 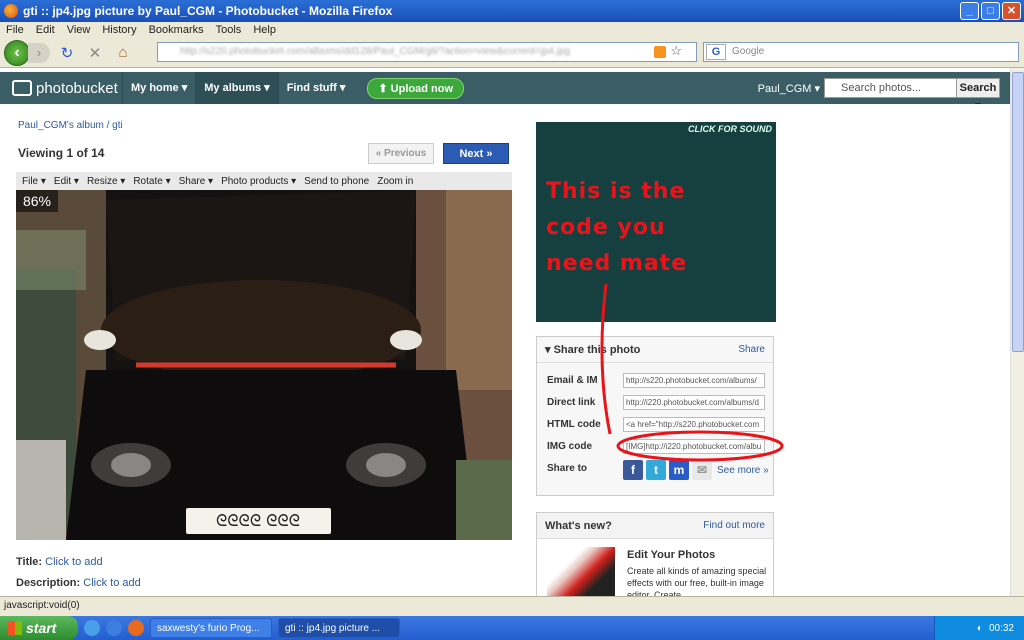 I want to click on menu-bookmarks: Bookmarks, so click(x=176, y=30).